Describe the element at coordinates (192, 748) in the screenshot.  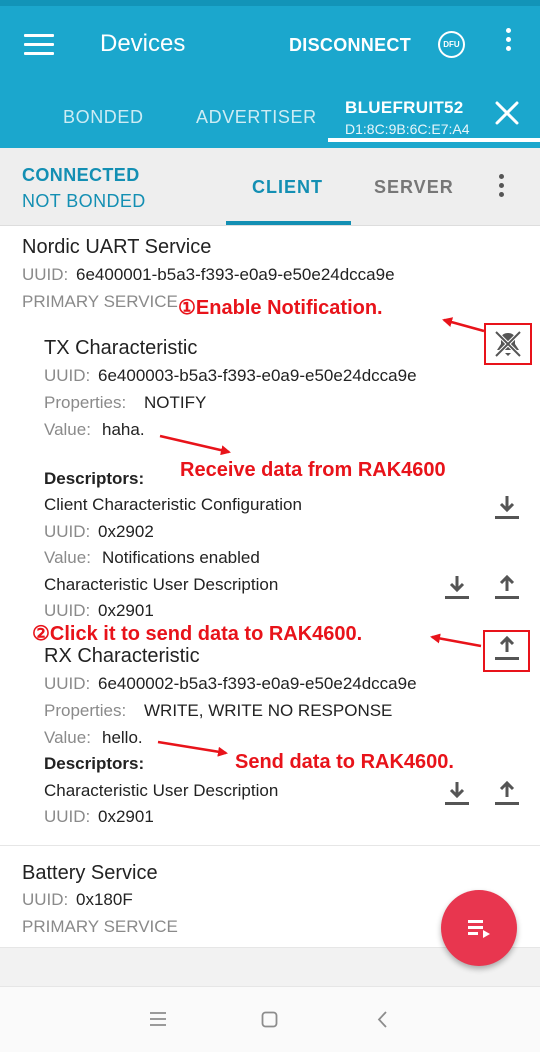
I see `arrow-send` at that location.